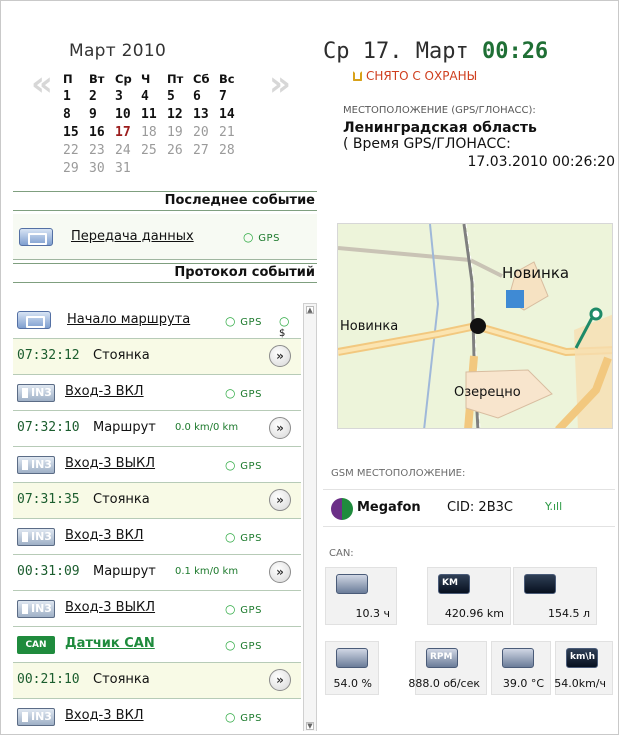  I want to click on calendar-day: 5, so click(180, 97).